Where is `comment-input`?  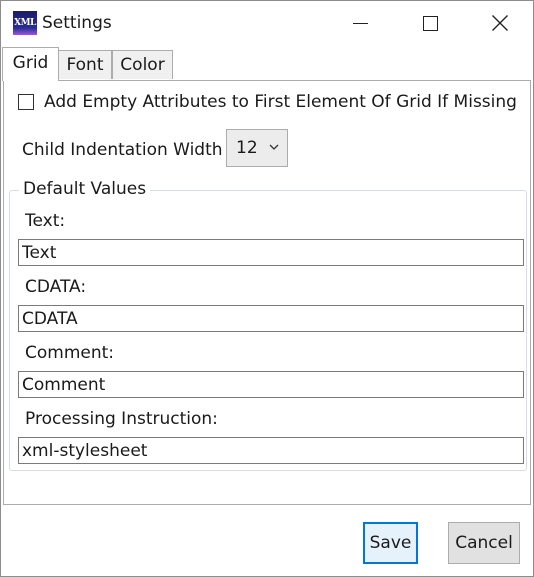
comment-input is located at coordinates (271, 384).